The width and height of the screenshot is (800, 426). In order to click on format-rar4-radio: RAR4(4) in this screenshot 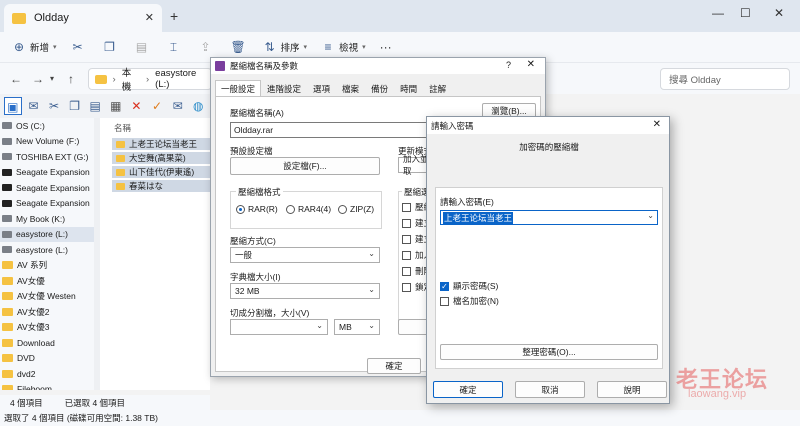, I will do `click(308, 209)`.